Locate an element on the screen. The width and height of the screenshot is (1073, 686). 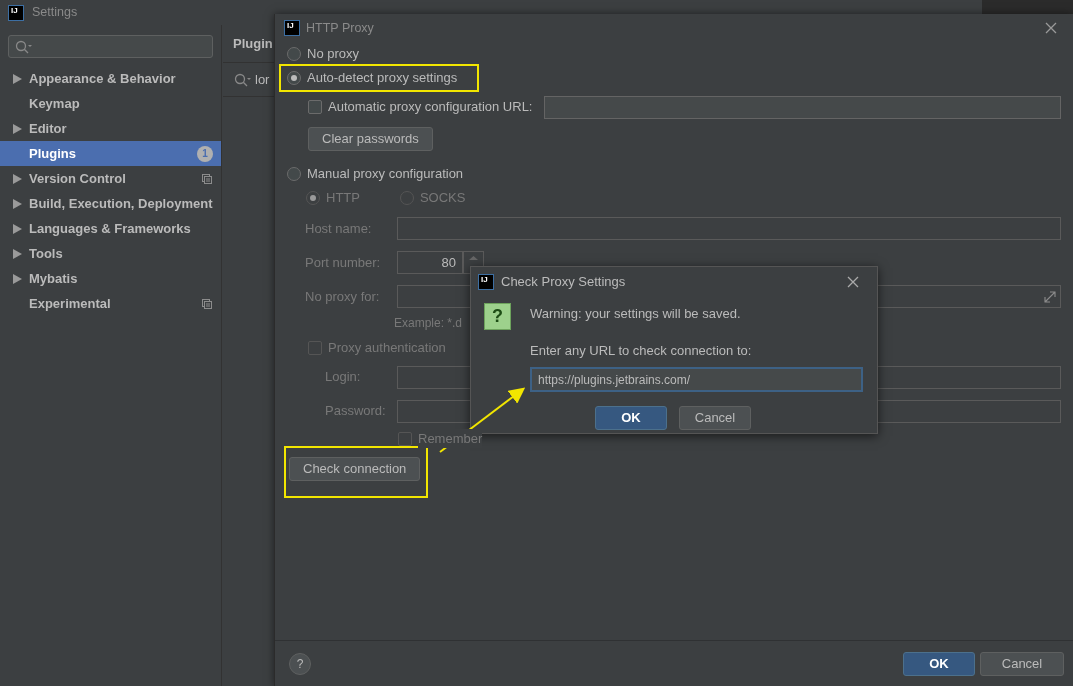
sidebar-item: Keymap is located at coordinates (110, 103).